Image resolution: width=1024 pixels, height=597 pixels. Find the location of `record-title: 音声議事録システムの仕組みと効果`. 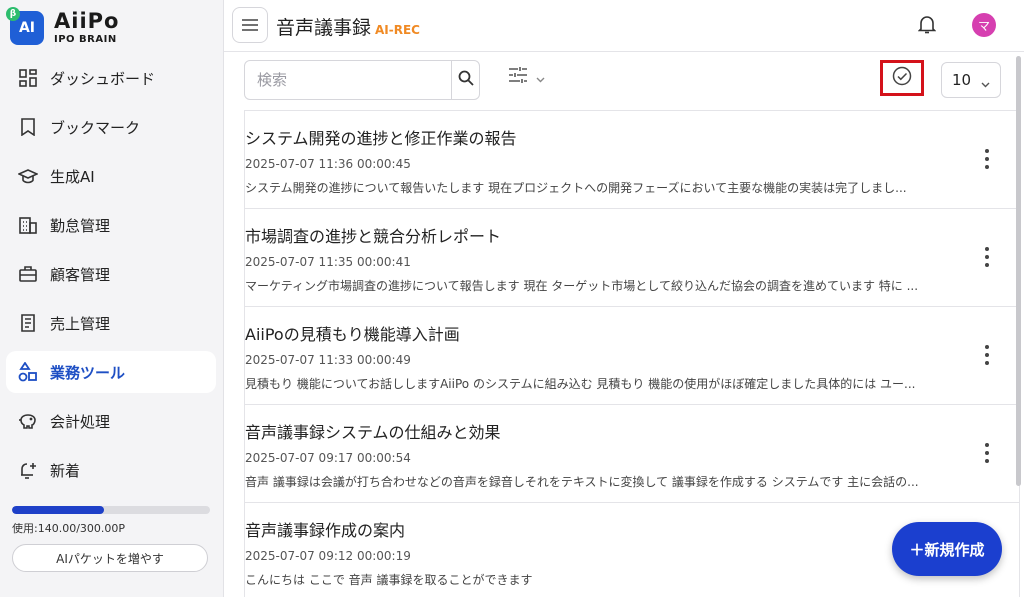

record-title: 音声議事録システムの仕組みと効果 is located at coordinates (373, 432).